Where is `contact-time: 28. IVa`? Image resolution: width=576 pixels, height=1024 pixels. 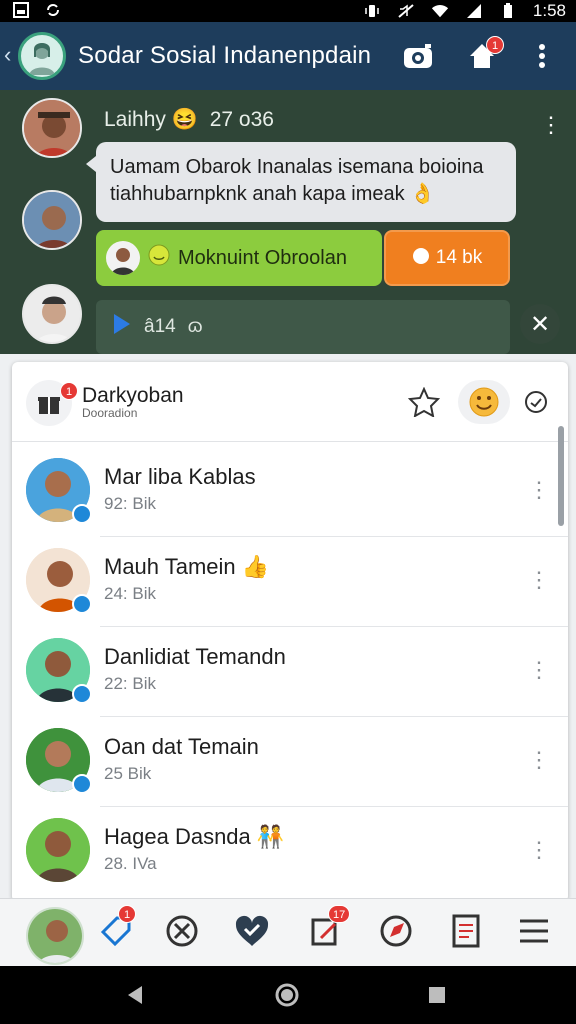 contact-time: 28. IVa is located at coordinates (130, 863).